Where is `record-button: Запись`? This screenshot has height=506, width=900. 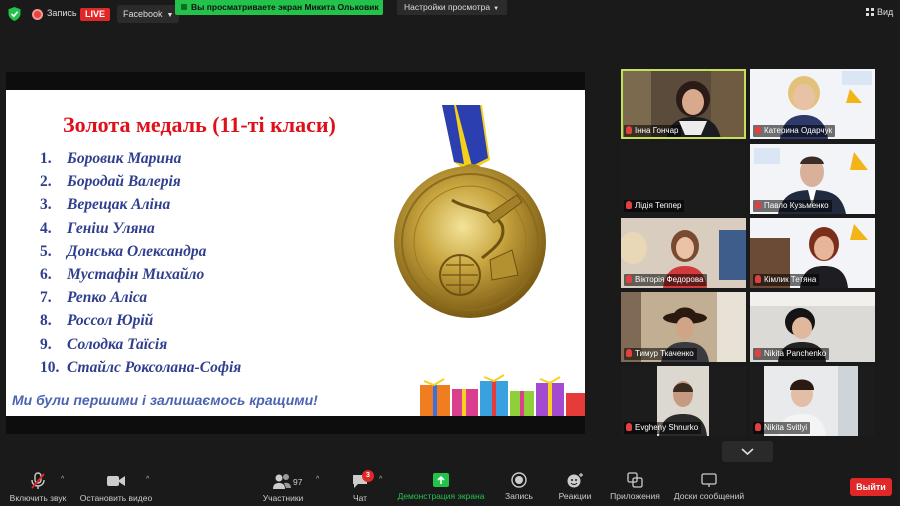
record-button: Запись is located at coordinates (519, 483).